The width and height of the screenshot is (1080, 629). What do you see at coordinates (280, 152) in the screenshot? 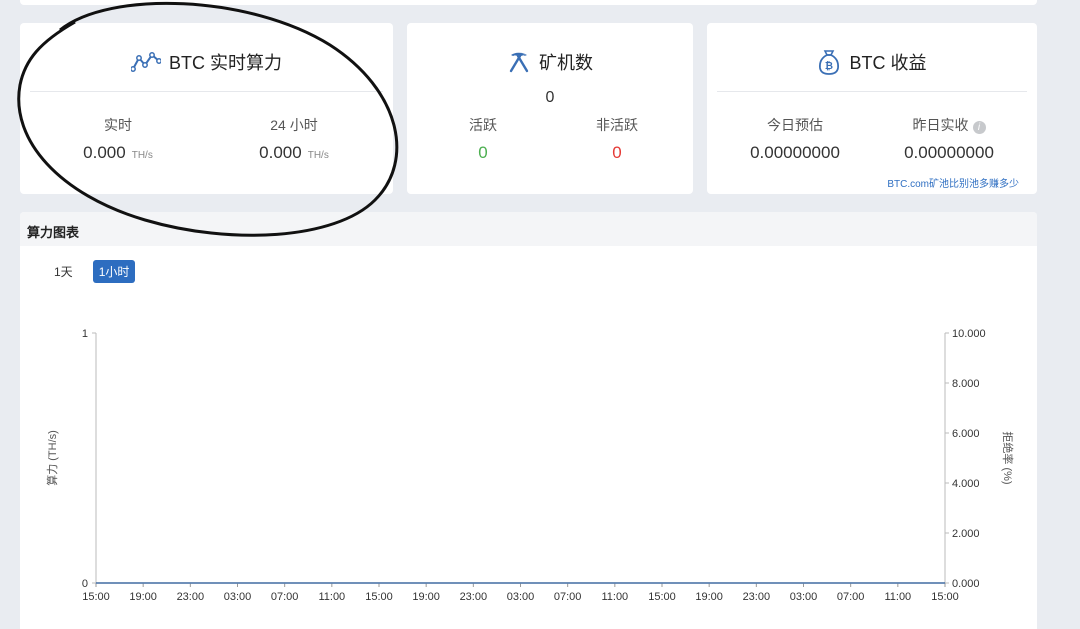
I see `day-hashrate: 0.000` at bounding box center [280, 152].